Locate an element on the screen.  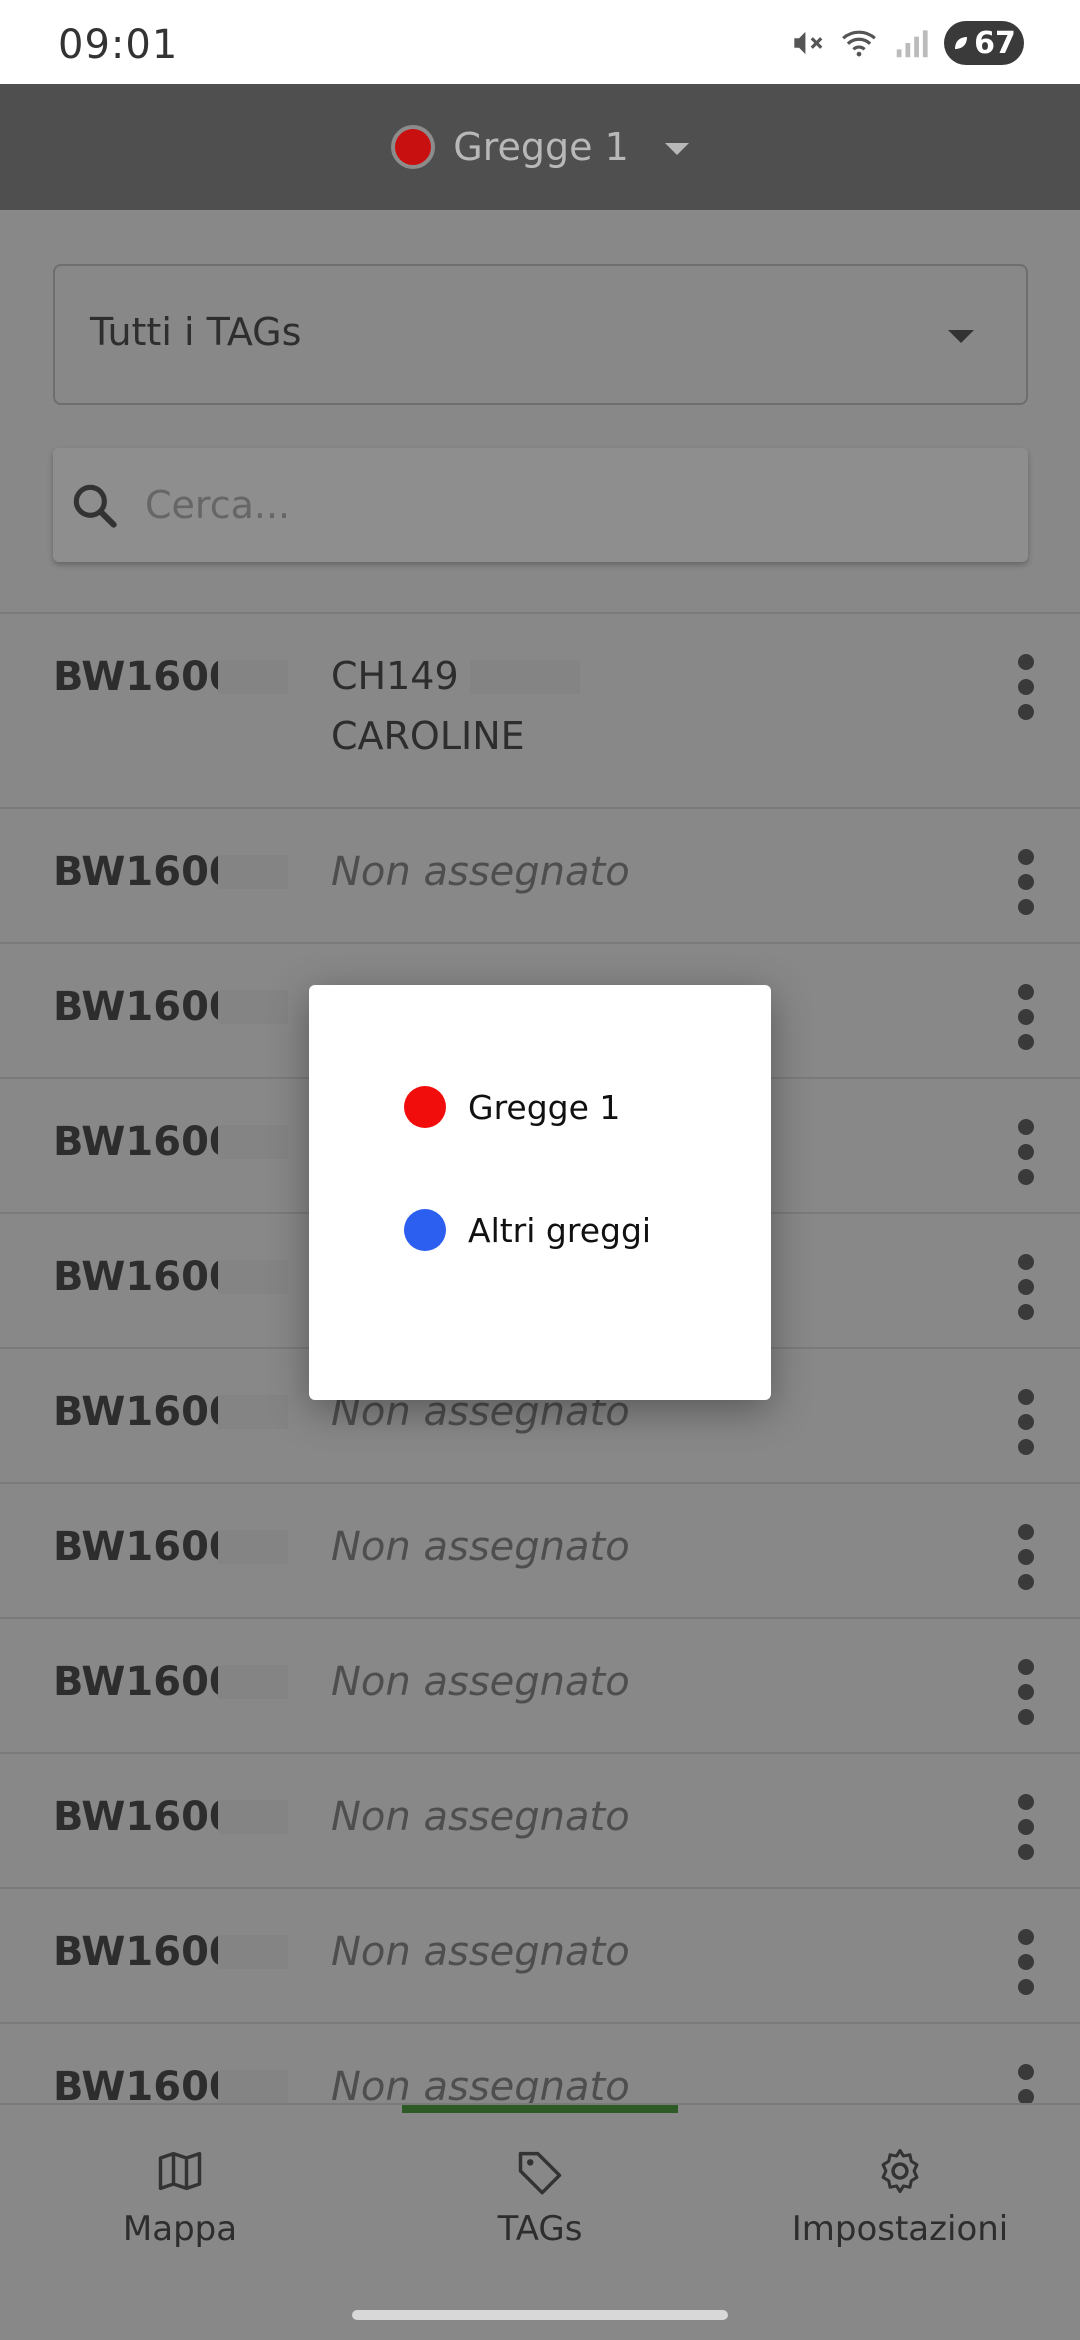
table-row: BW1600 CH149 CAROLINE is located at coordinates (540, 711).